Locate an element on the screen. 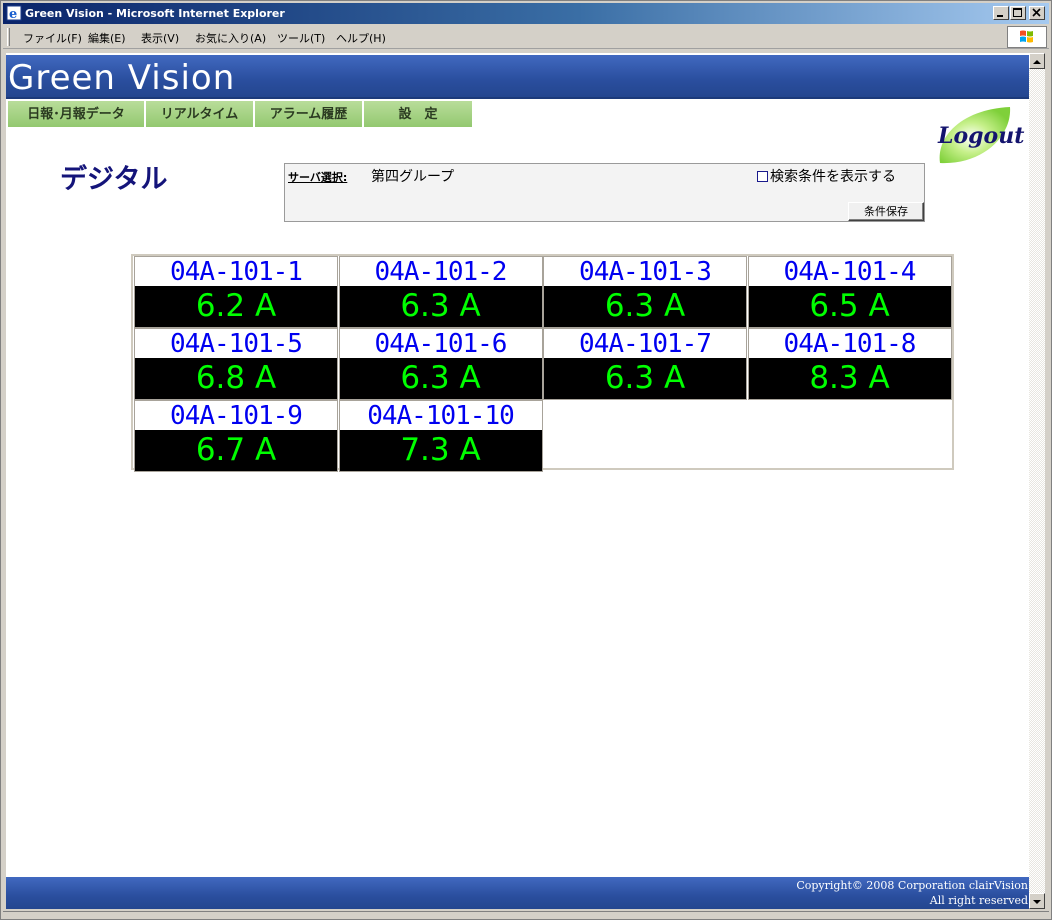  app-title: Green Vision is located at coordinates (122, 78).